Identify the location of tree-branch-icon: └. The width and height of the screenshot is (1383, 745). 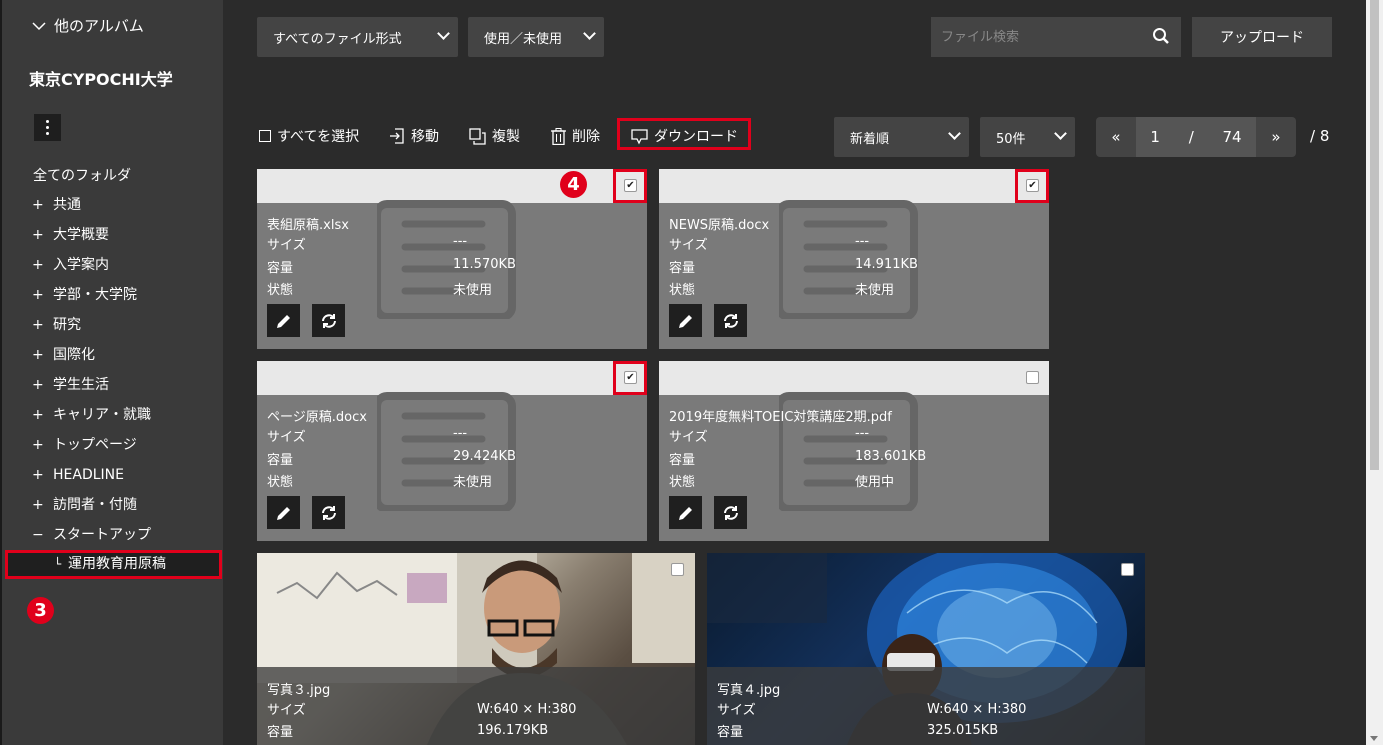
(58, 564).